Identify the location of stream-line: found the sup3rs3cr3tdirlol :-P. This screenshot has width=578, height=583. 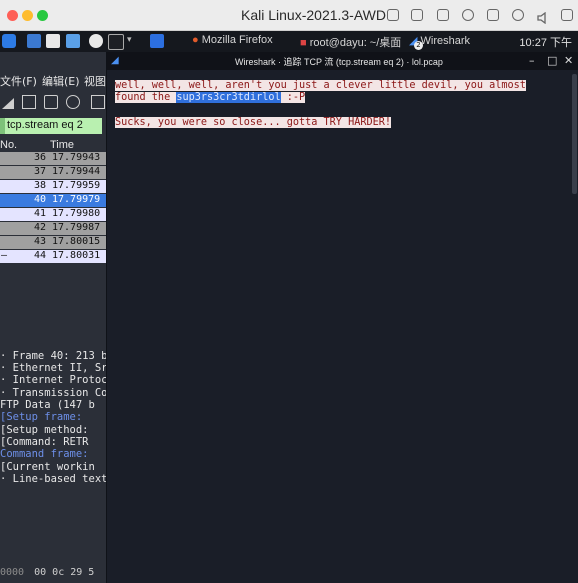
(210, 98).